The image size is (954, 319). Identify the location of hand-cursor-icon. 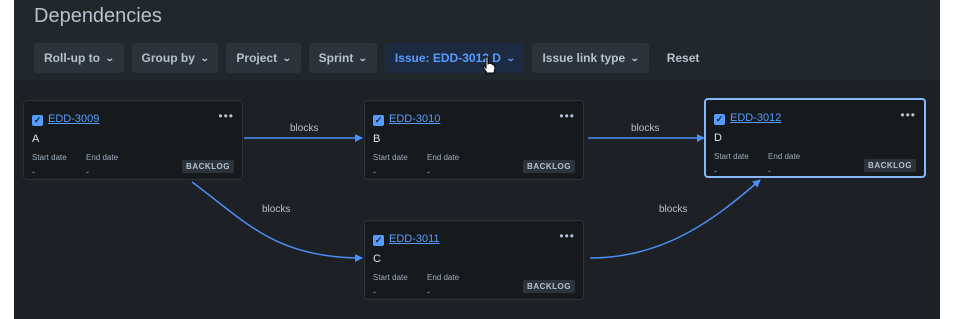
(489, 65).